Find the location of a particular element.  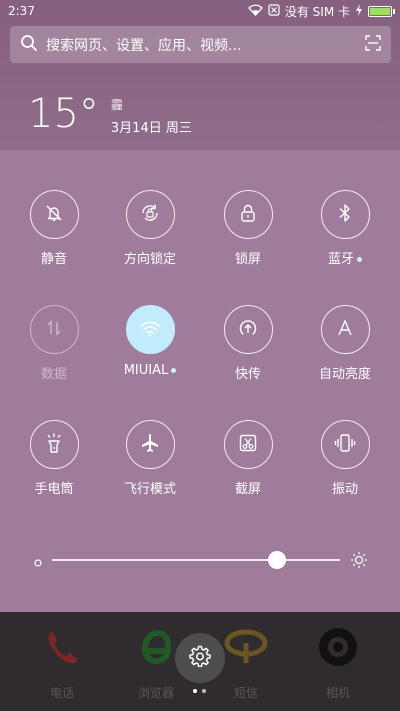

dock-app-phone: 电话 is located at coordinates (62, 662).